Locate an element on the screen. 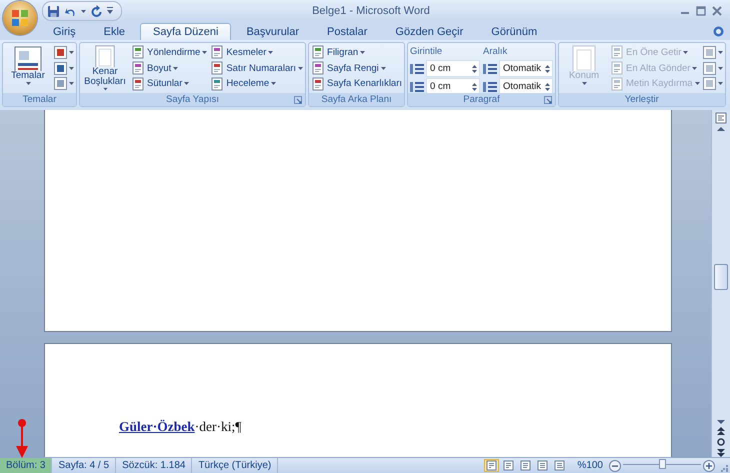 This screenshot has height=473, width=730. ribbon-tab: Sayfa Düzeni is located at coordinates (186, 31).